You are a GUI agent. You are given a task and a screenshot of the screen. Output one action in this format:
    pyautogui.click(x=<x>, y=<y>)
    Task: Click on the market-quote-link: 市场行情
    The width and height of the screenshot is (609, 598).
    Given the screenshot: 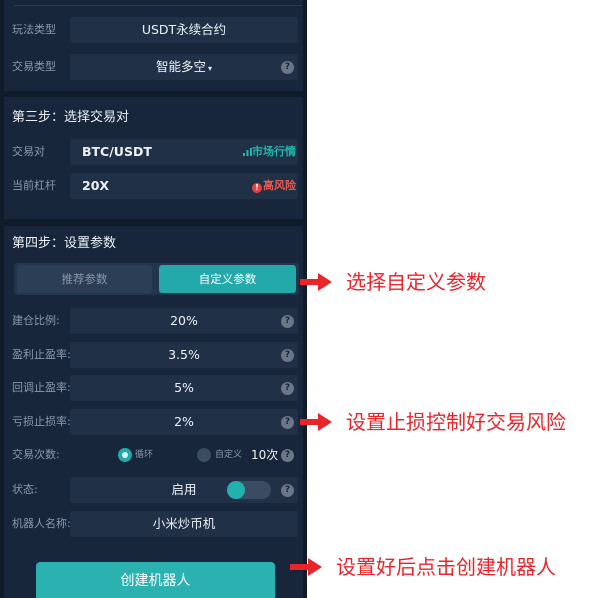 What is the action you would take?
    pyautogui.click(x=269, y=152)
    